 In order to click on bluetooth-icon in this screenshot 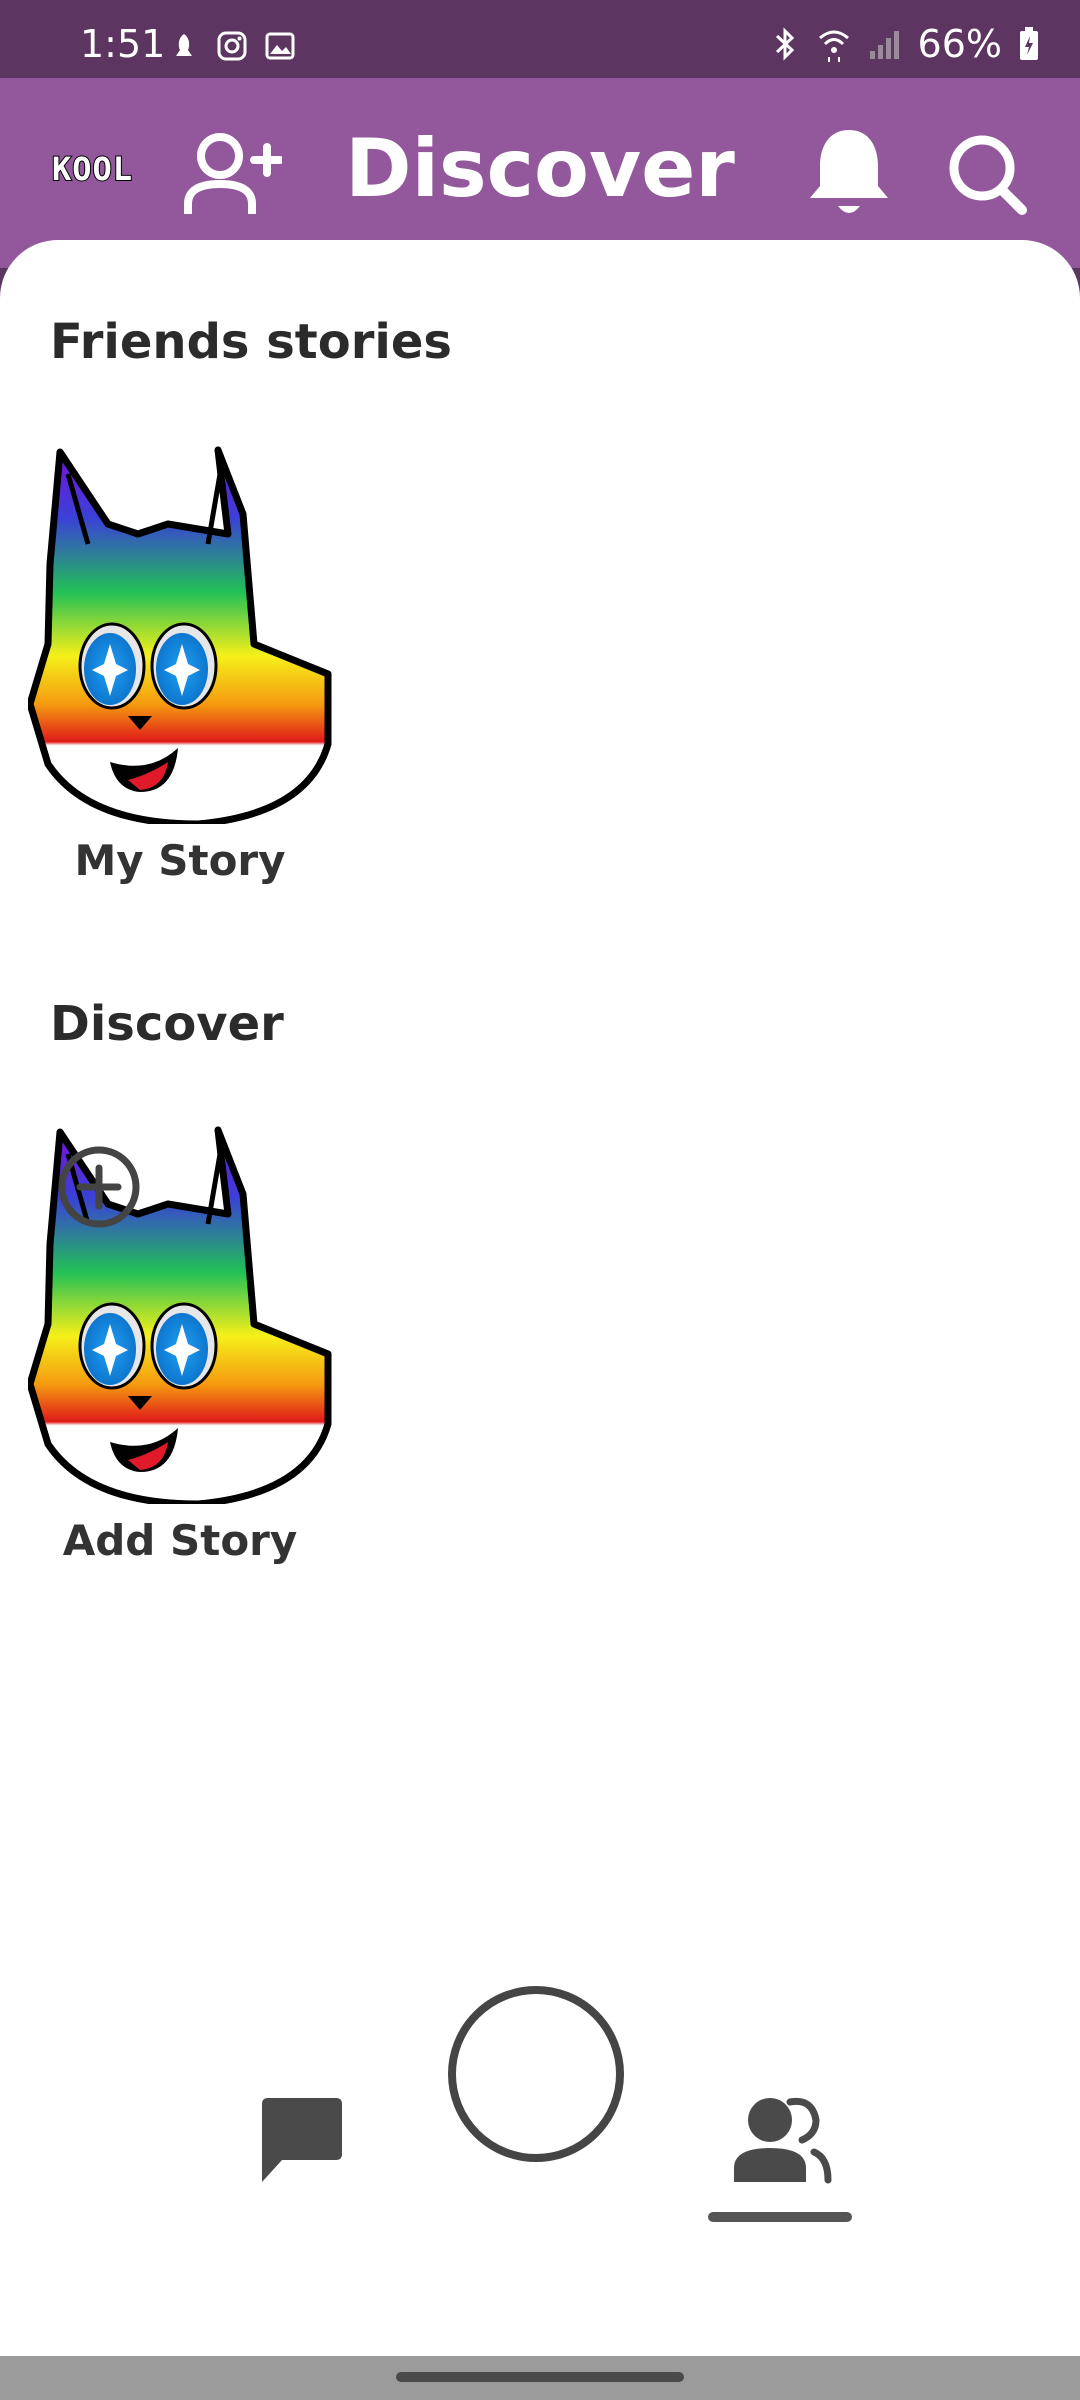, I will do `click(784, 44)`.